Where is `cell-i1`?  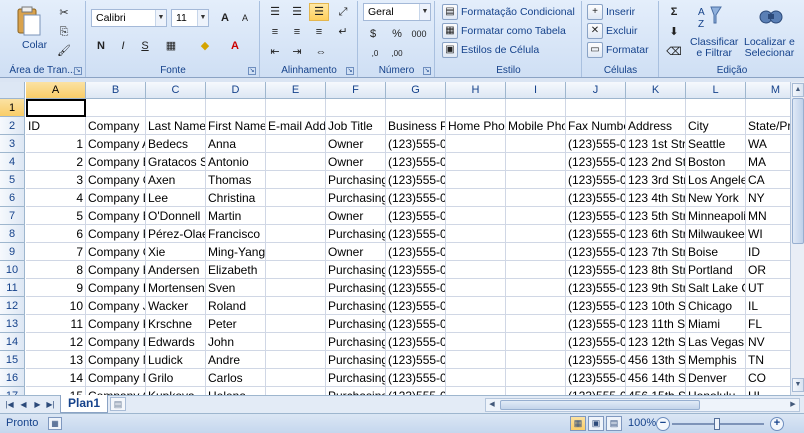
cell-i1 is located at coordinates (536, 108).